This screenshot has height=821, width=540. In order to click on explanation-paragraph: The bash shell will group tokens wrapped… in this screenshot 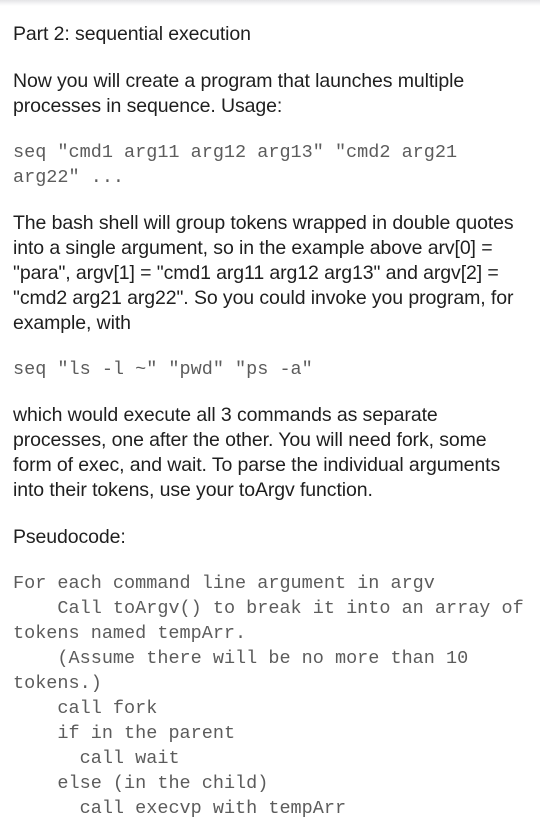, I will do `click(266, 273)`.